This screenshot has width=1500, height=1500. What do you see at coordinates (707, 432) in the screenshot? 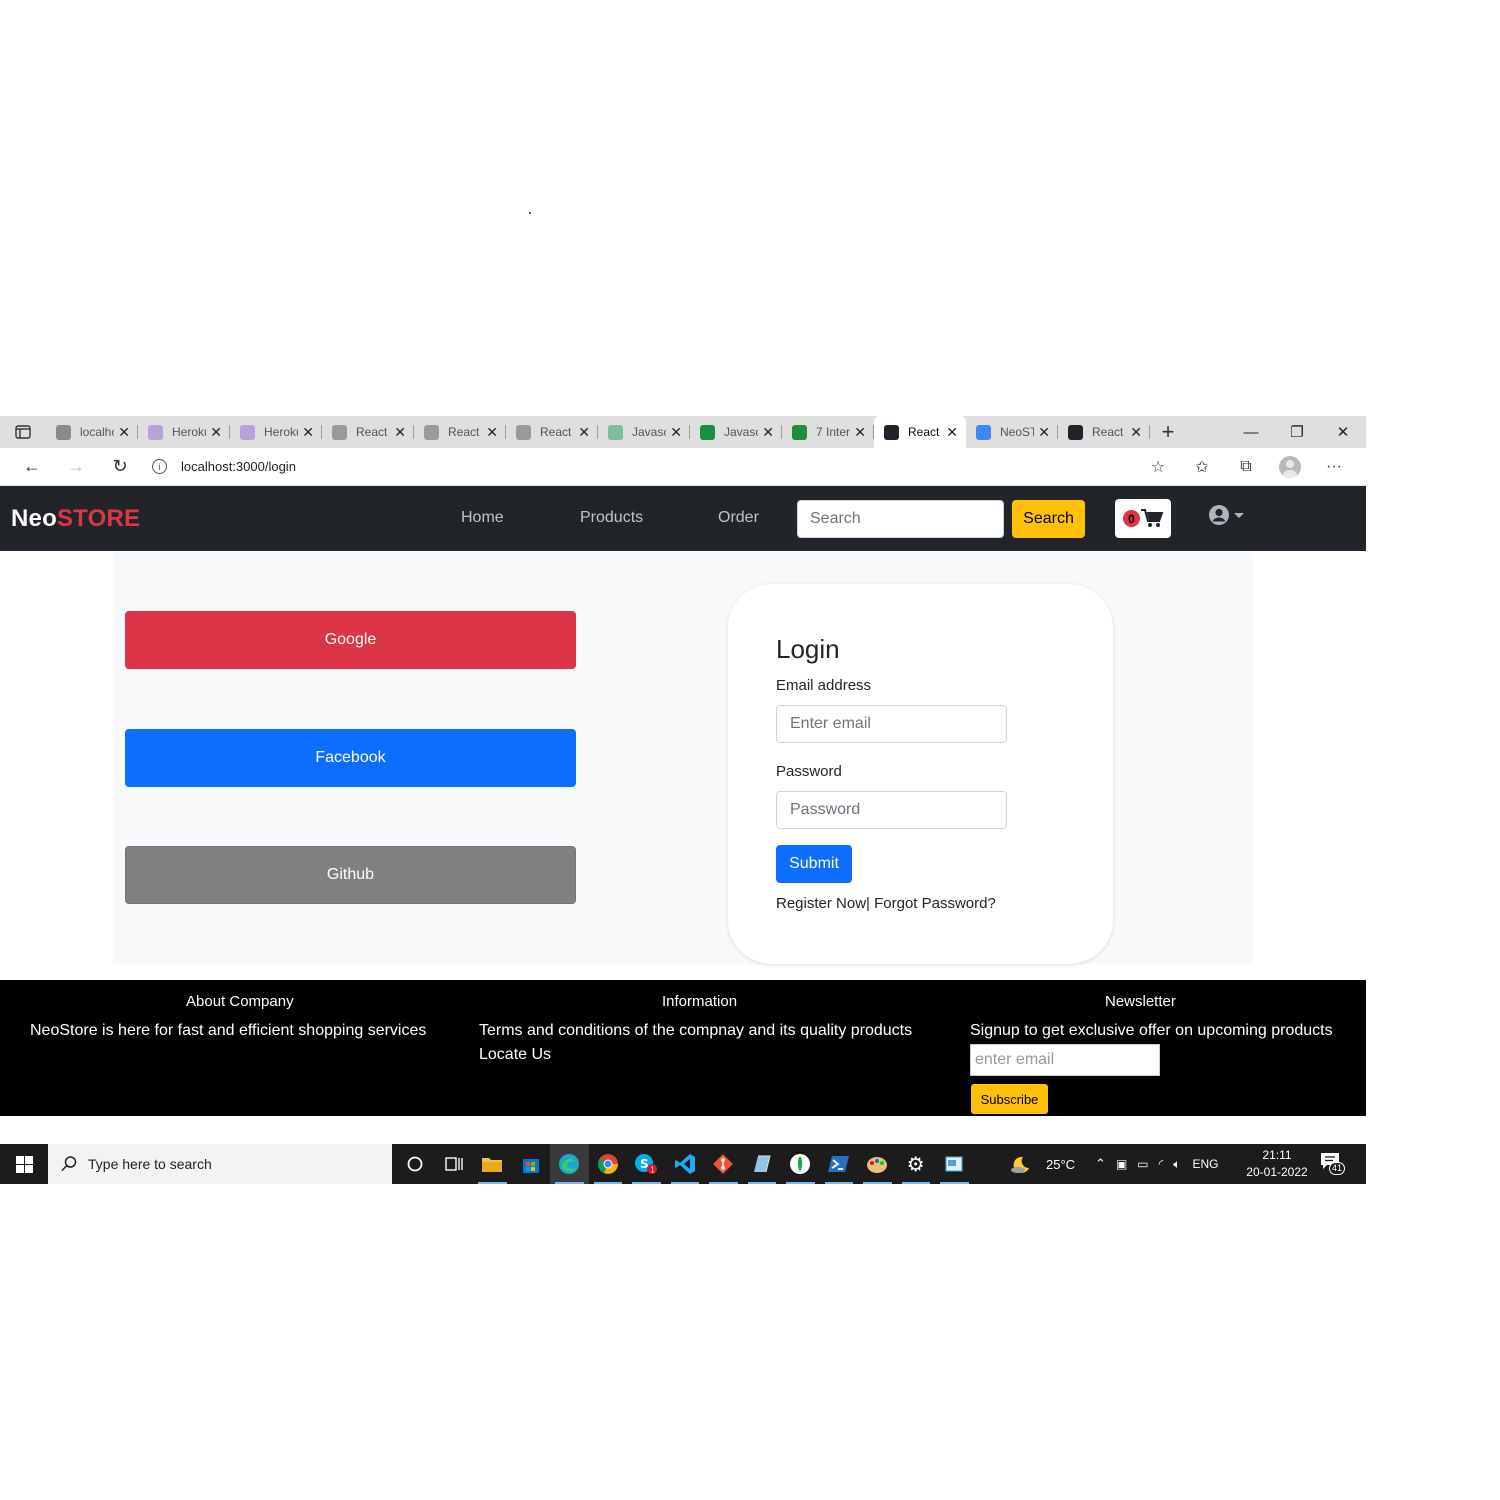
I see `sheet-icon` at bounding box center [707, 432].